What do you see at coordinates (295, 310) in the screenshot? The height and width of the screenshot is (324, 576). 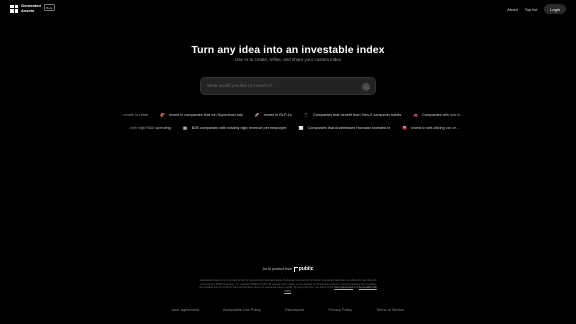 I see `footer-disclosures-link: Disclosures` at bounding box center [295, 310].